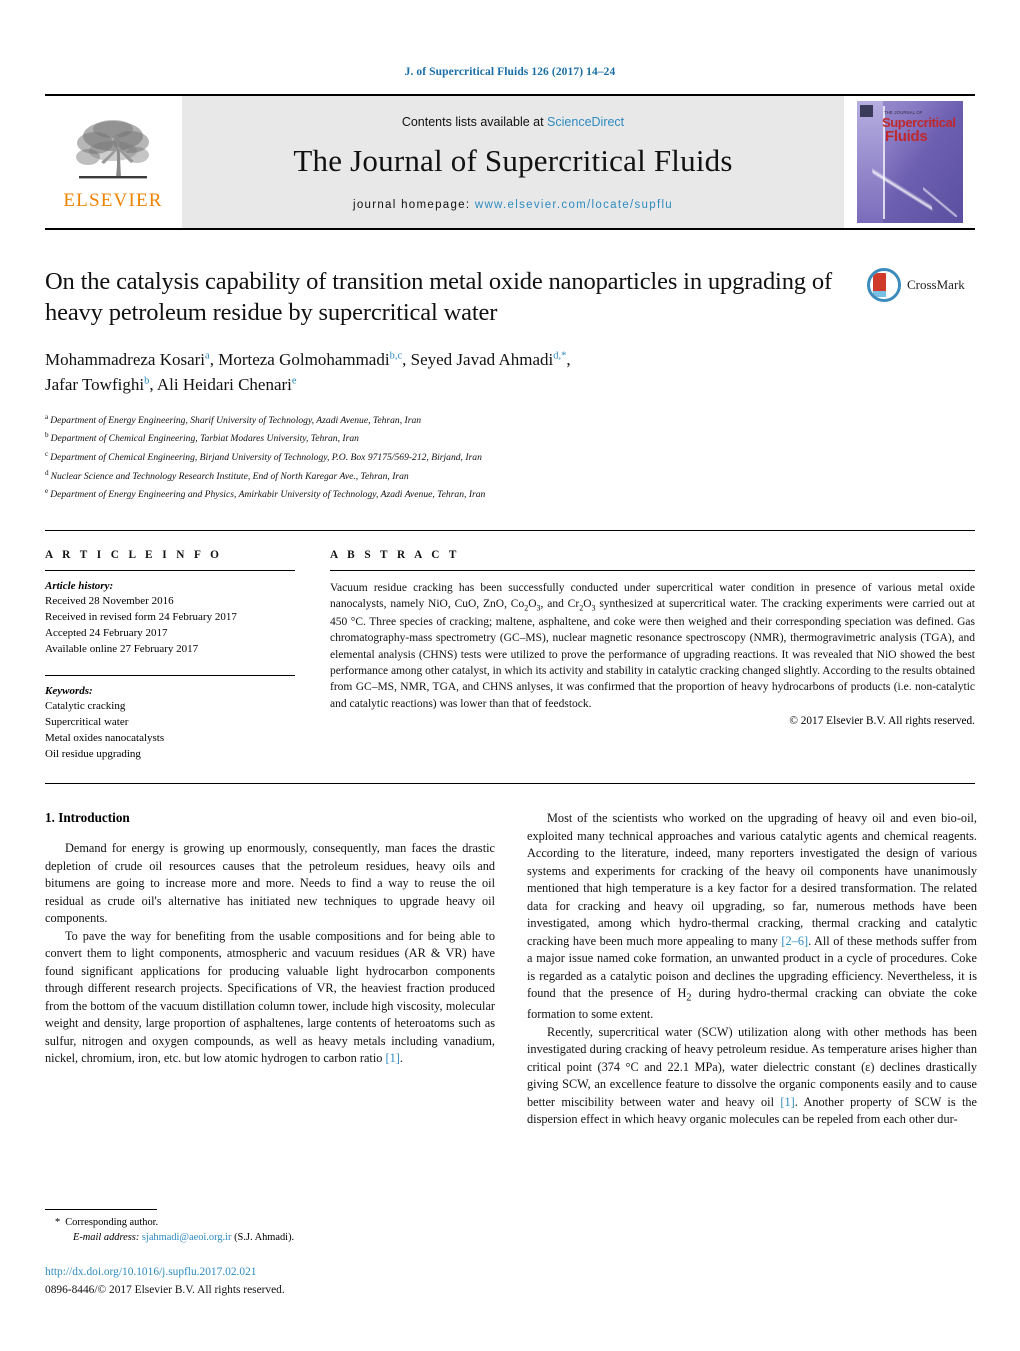 The image size is (1020, 1351). Describe the element at coordinates (122, 649) in the screenshot. I see `article-history-item: Available online 27 February 2017` at that location.